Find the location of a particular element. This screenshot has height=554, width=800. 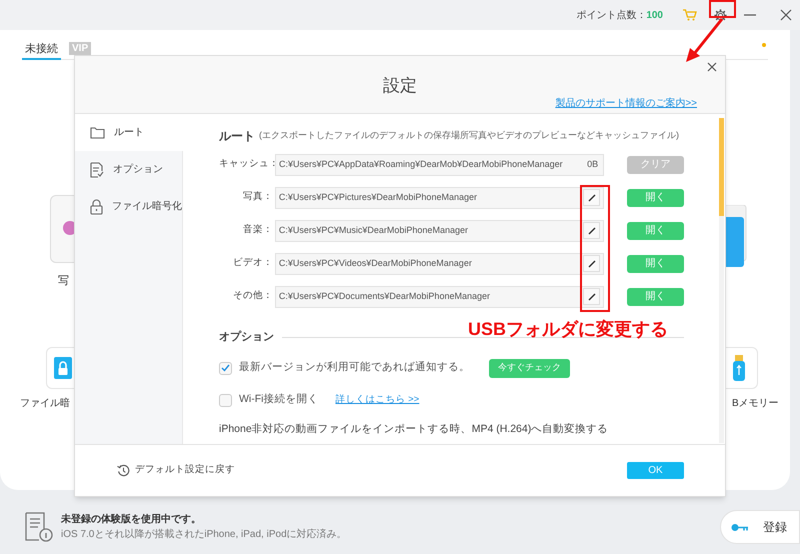

close-button is located at coordinates (712, 67).